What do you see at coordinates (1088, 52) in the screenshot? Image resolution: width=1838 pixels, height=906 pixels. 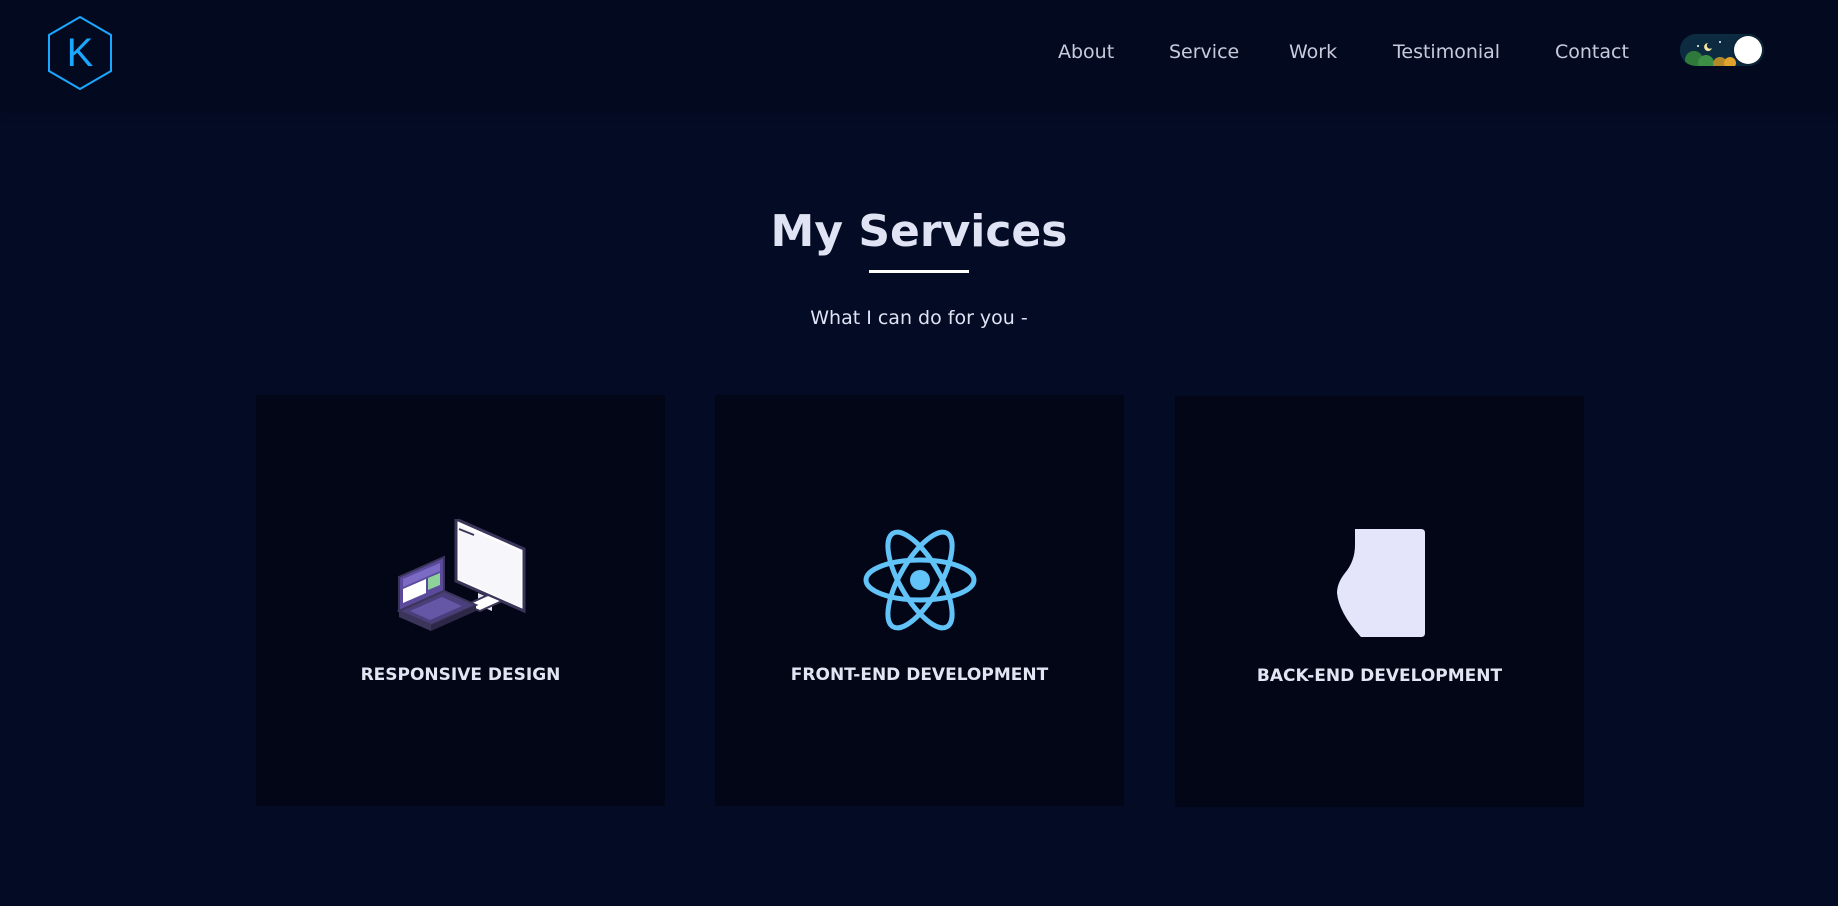 I see `nav-link-about: About` at bounding box center [1088, 52].